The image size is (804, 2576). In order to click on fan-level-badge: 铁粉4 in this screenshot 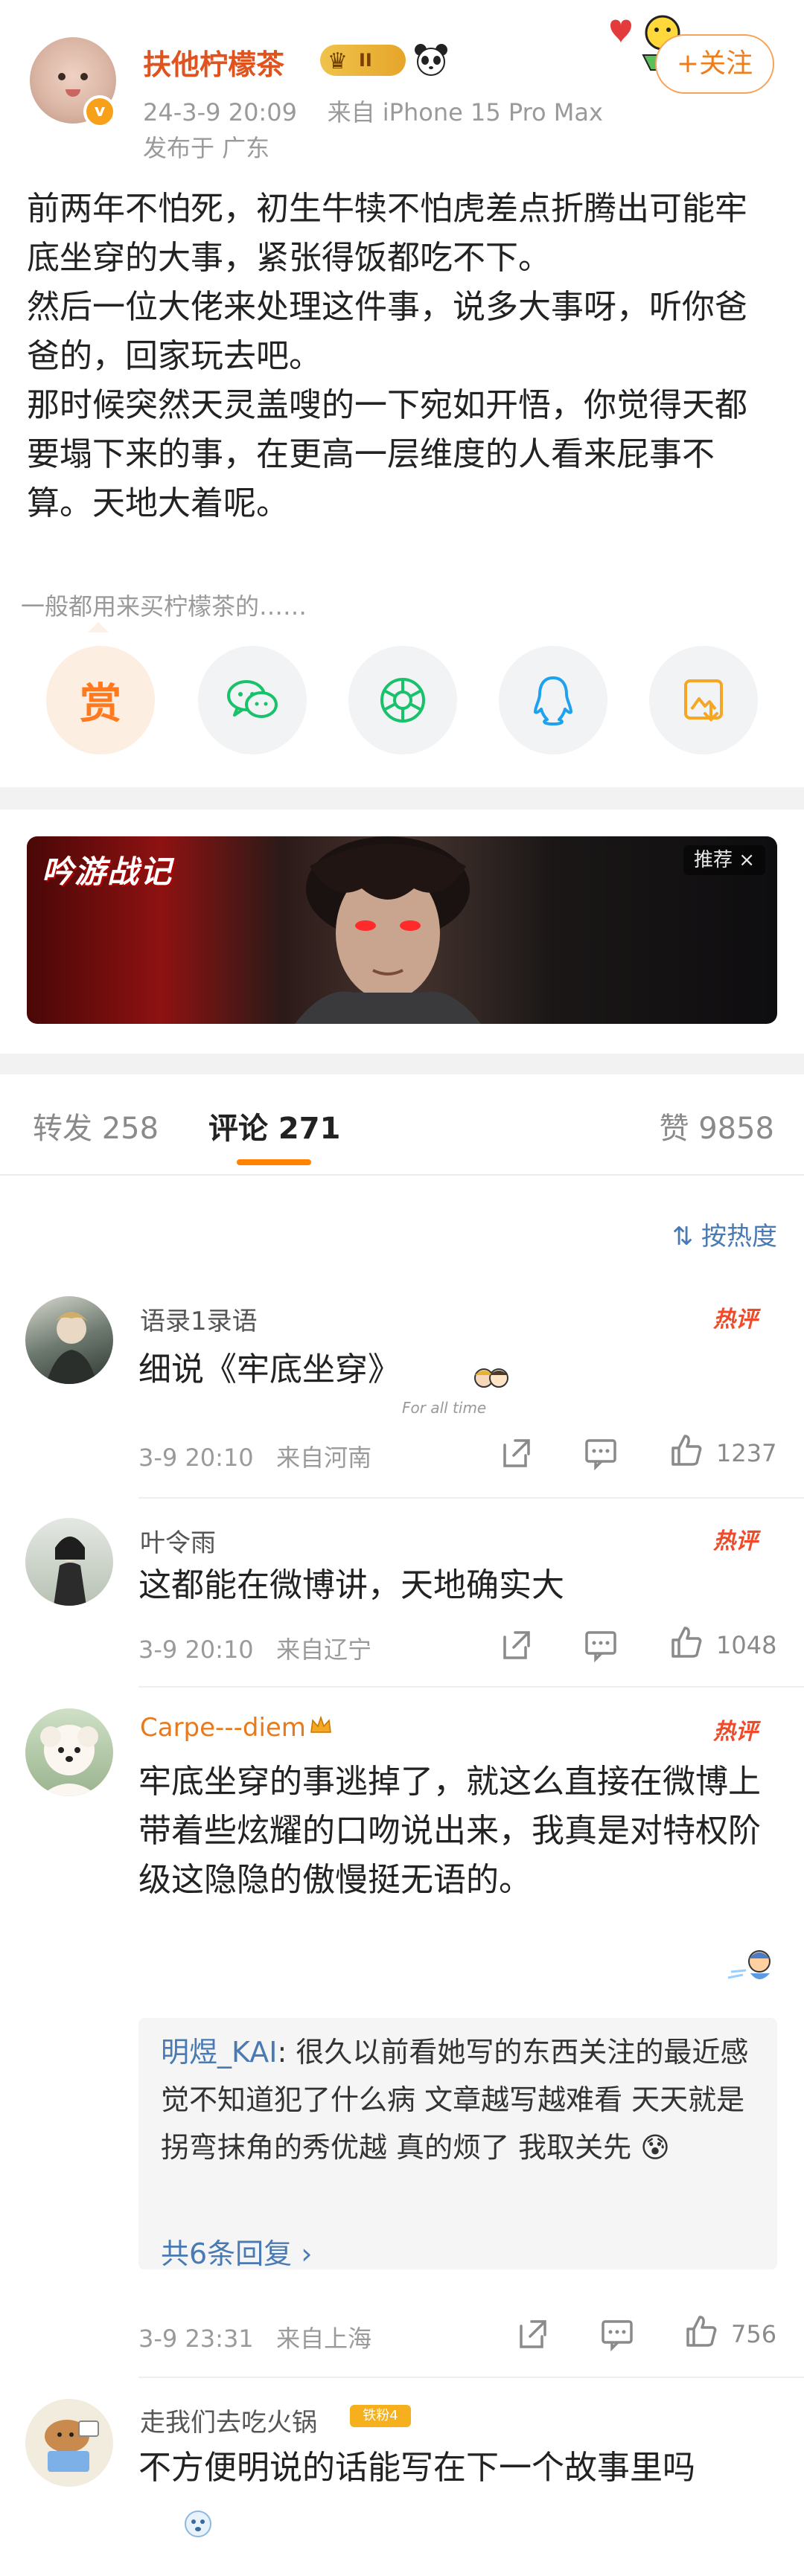, I will do `click(381, 2416)`.